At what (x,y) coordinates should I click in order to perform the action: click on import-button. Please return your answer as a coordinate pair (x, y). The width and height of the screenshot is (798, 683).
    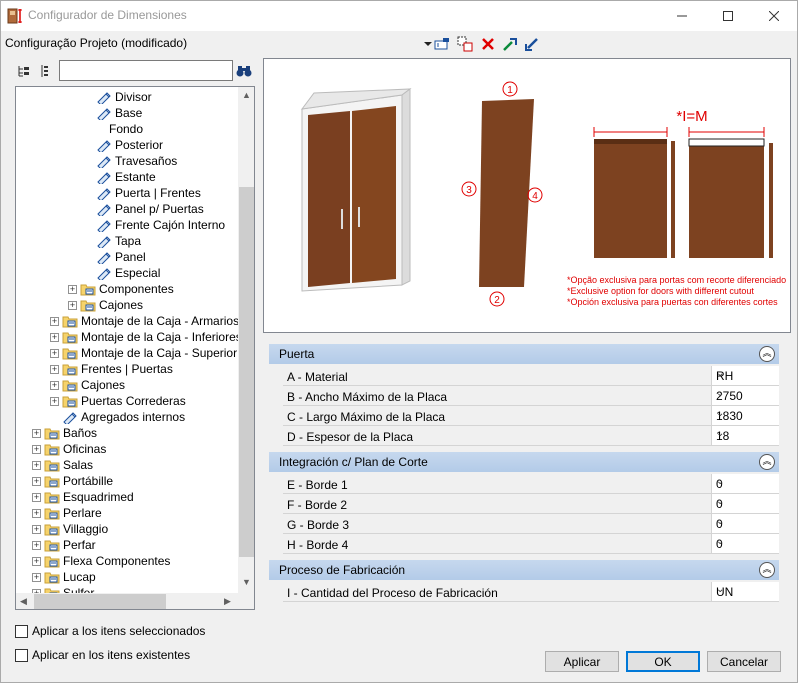
    Looking at the image, I should click on (510, 44).